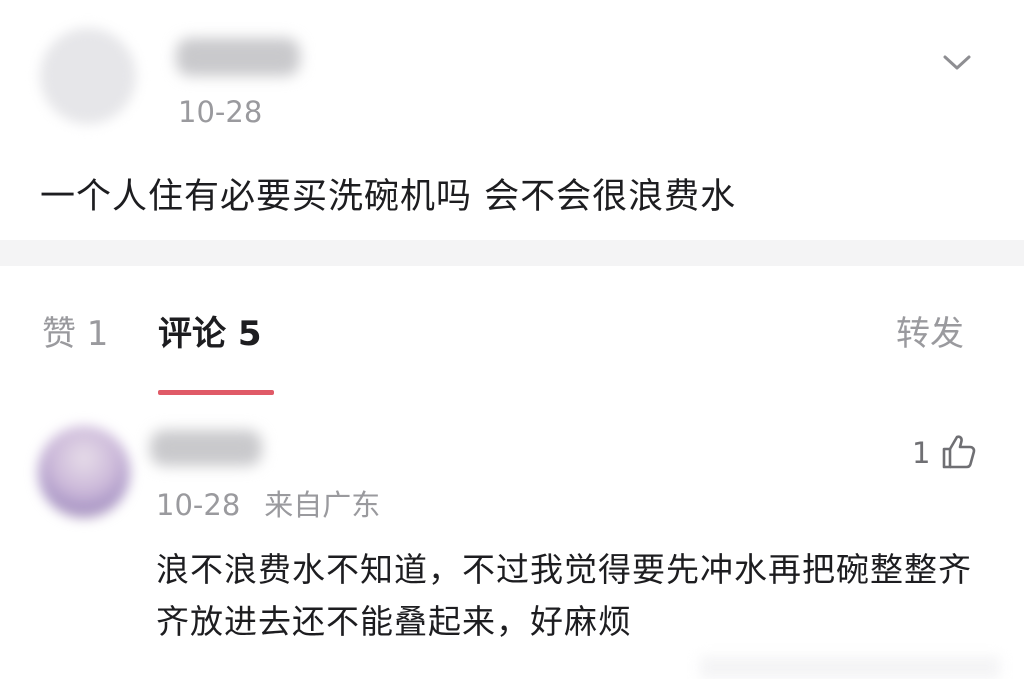 The height and width of the screenshot is (679, 1024). What do you see at coordinates (850, 667) in the screenshot?
I see `next-item-fade` at bounding box center [850, 667].